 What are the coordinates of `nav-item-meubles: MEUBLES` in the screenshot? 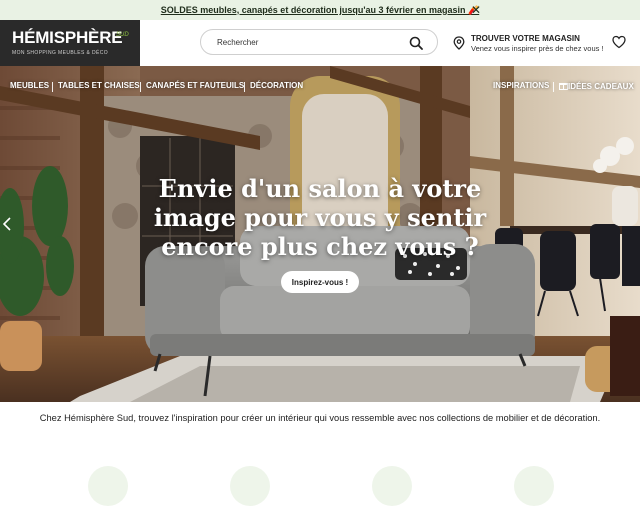 It's located at (29, 85).